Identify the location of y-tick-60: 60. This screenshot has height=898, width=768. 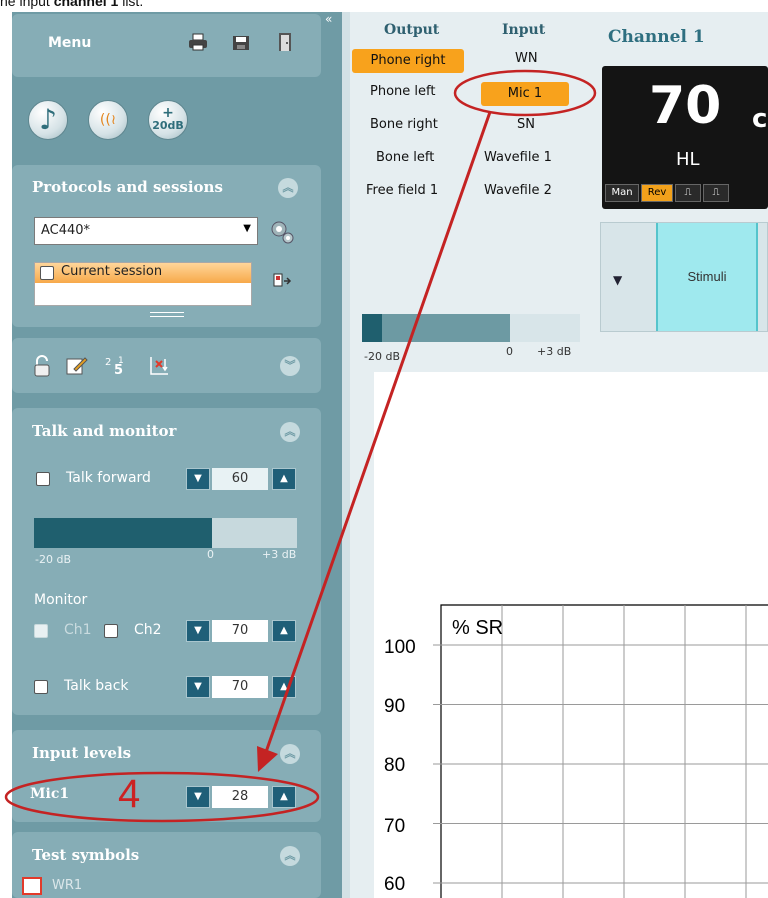
(395, 884).